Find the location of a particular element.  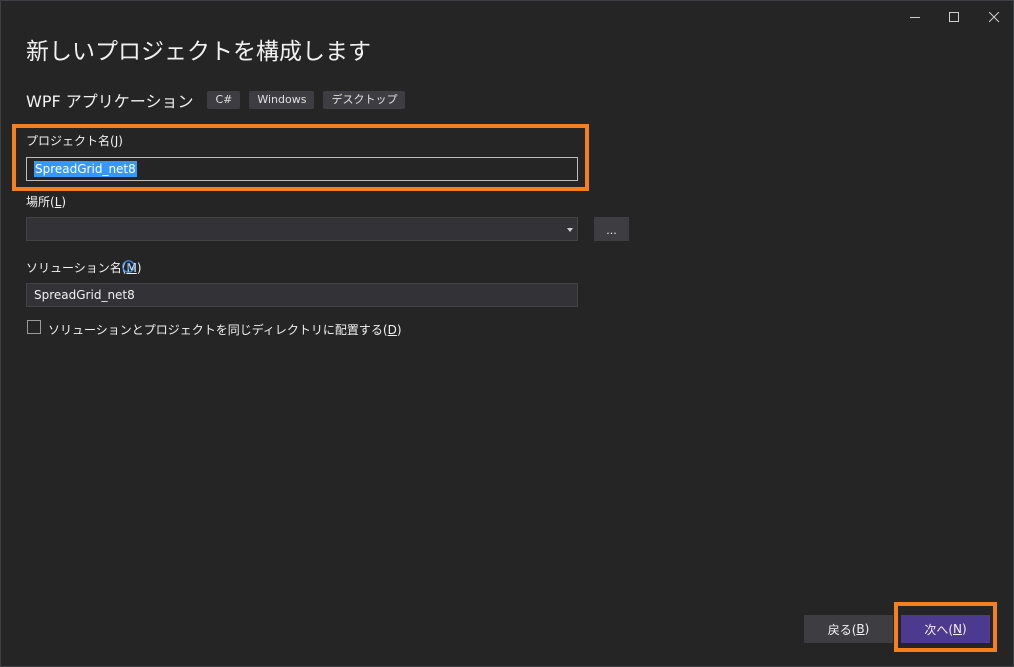

info-icon is located at coordinates (128, 266).